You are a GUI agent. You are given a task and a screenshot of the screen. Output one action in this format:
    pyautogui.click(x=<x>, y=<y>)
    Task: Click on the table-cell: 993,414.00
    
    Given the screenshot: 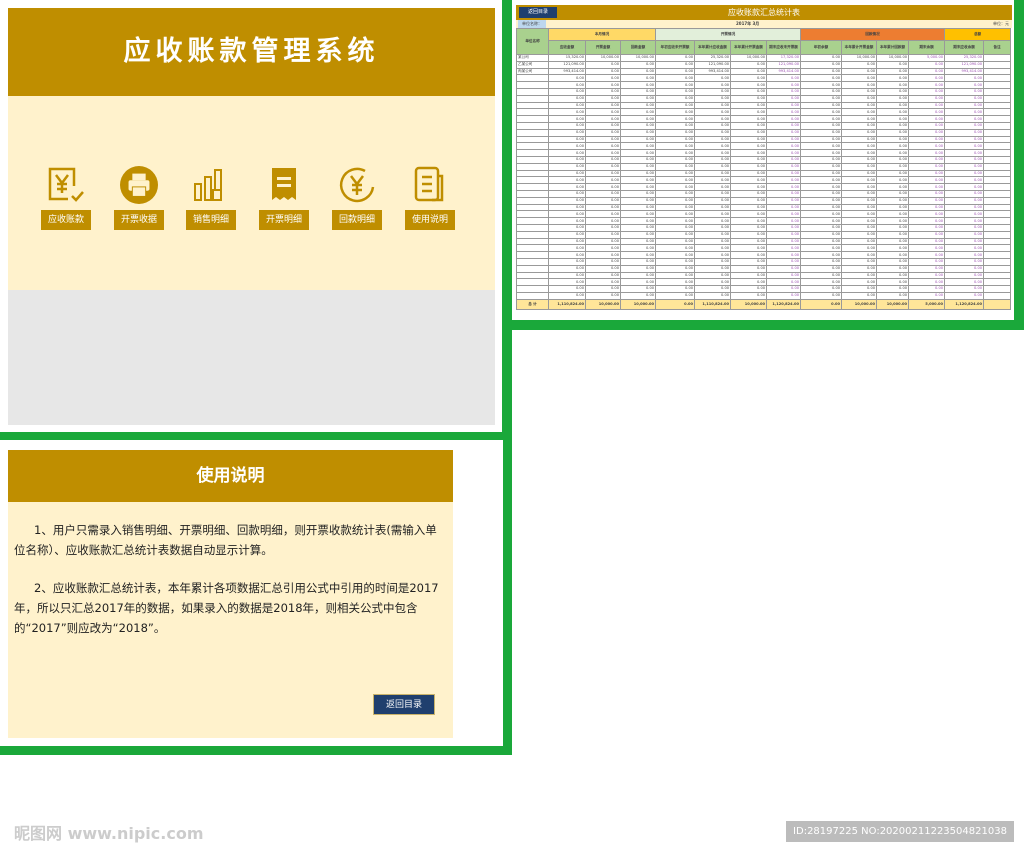 What is the action you would take?
    pyautogui.click(x=964, y=71)
    